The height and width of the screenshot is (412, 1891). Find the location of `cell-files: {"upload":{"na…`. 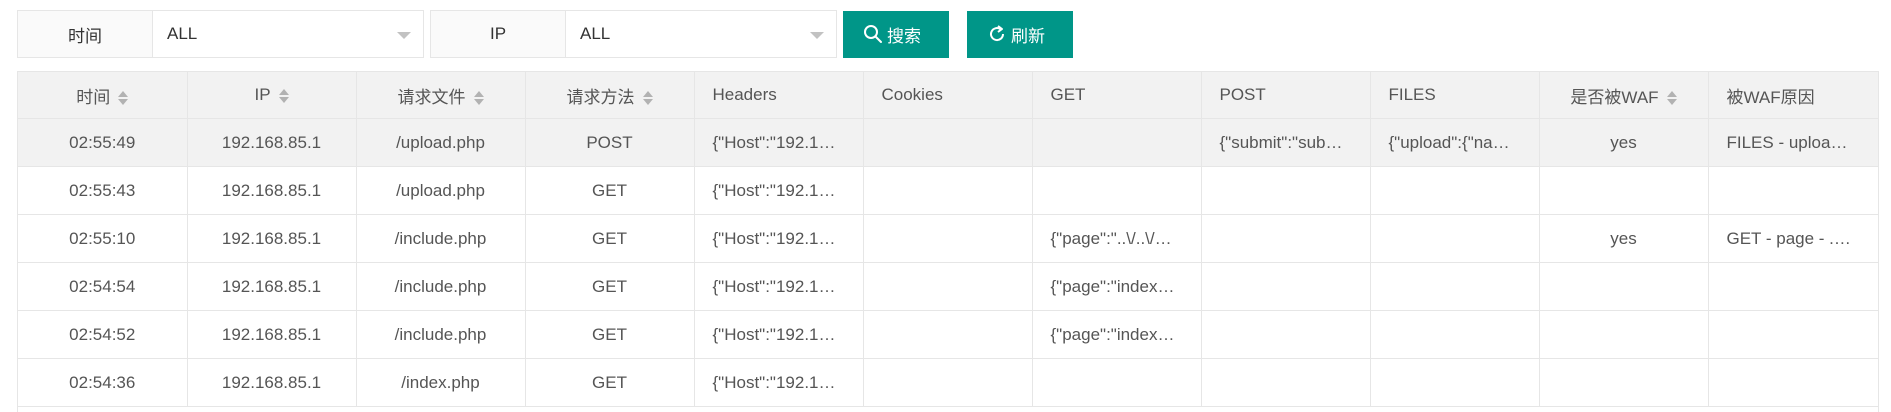

cell-files: {"upload":{"na… is located at coordinates (1455, 142).